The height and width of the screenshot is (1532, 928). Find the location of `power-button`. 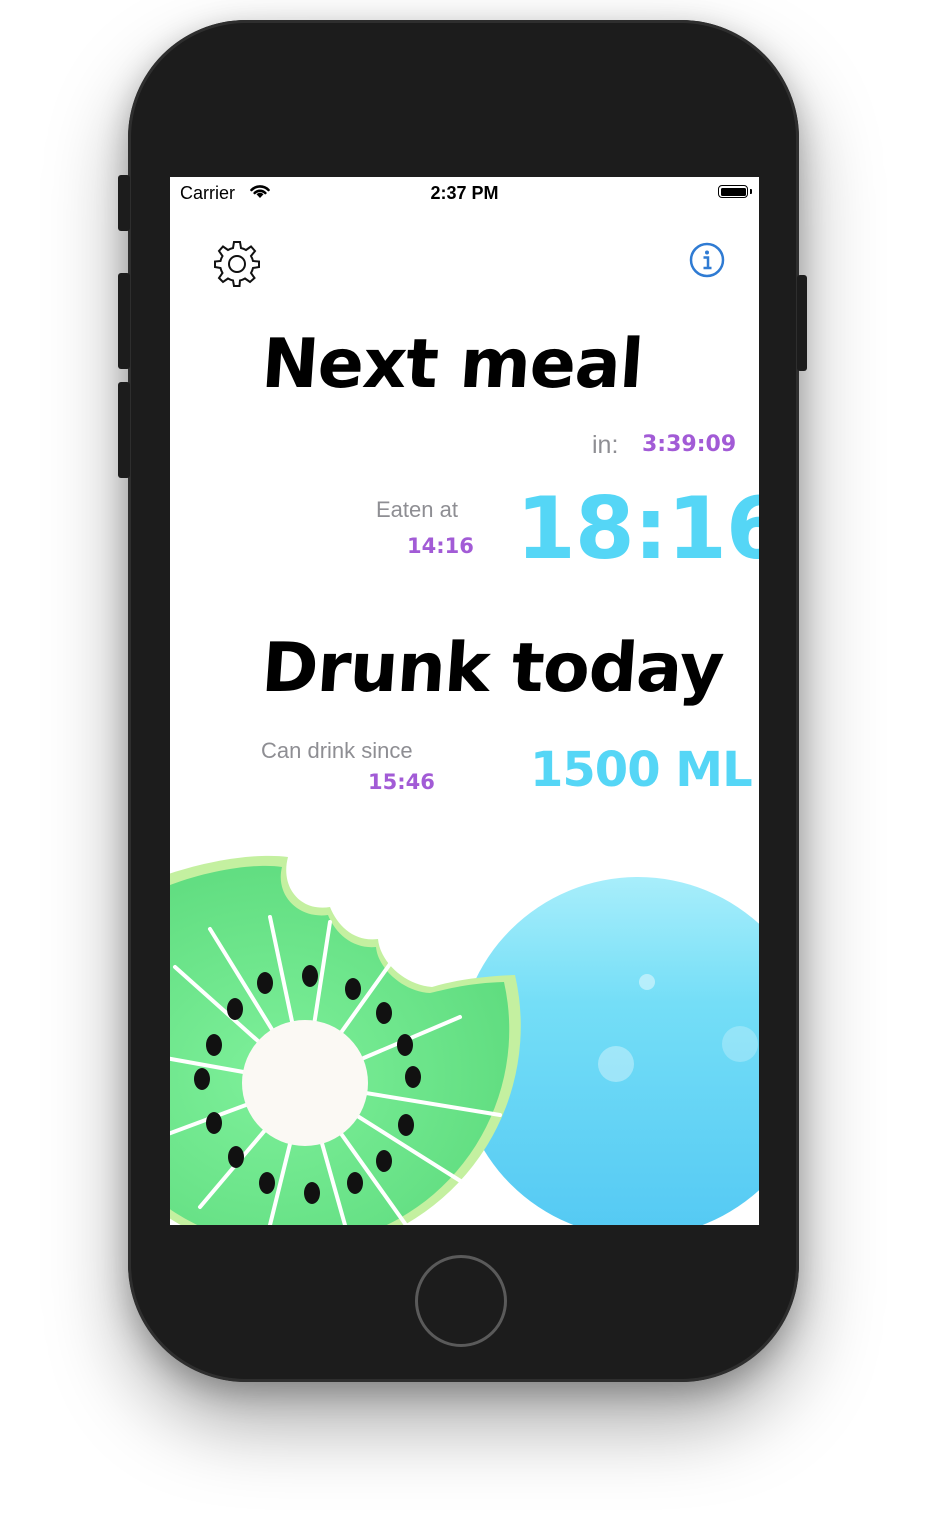

power-button is located at coordinates (802, 323).